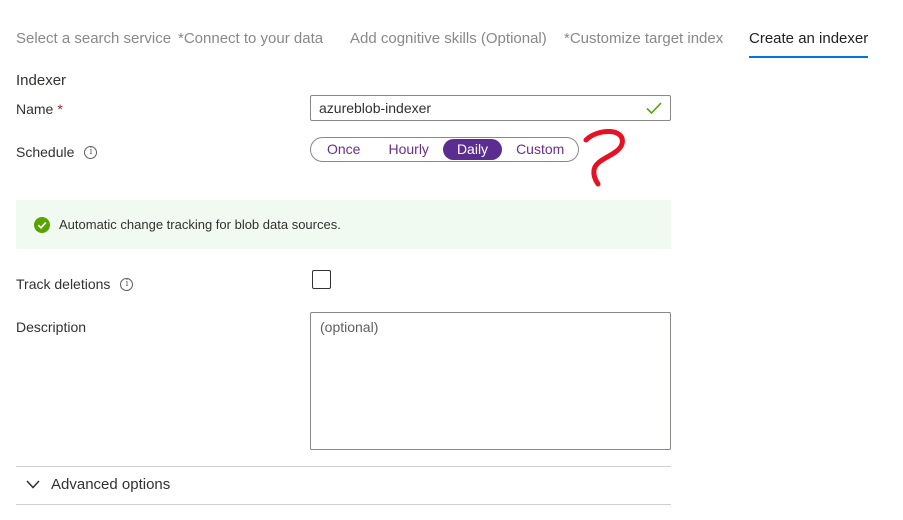 This screenshot has width=903, height=520. What do you see at coordinates (250, 38) in the screenshot?
I see `tab-connect-to-data: *Connect to your data` at bounding box center [250, 38].